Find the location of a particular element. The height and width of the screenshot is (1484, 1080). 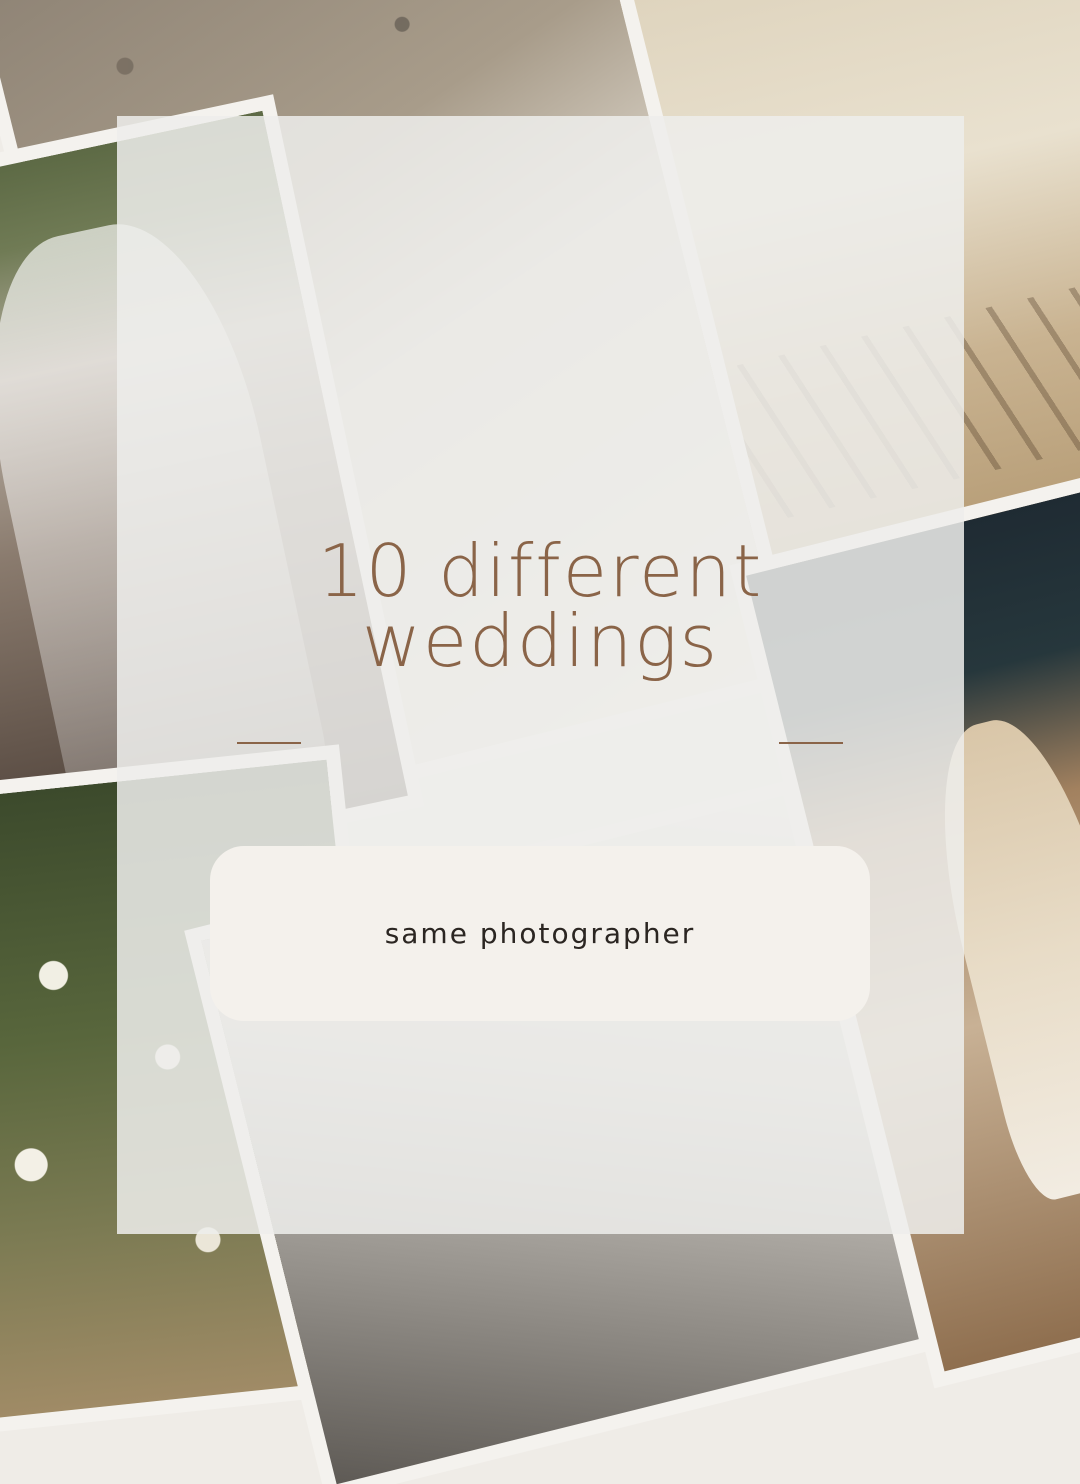

divider-left is located at coordinates (269, 743).